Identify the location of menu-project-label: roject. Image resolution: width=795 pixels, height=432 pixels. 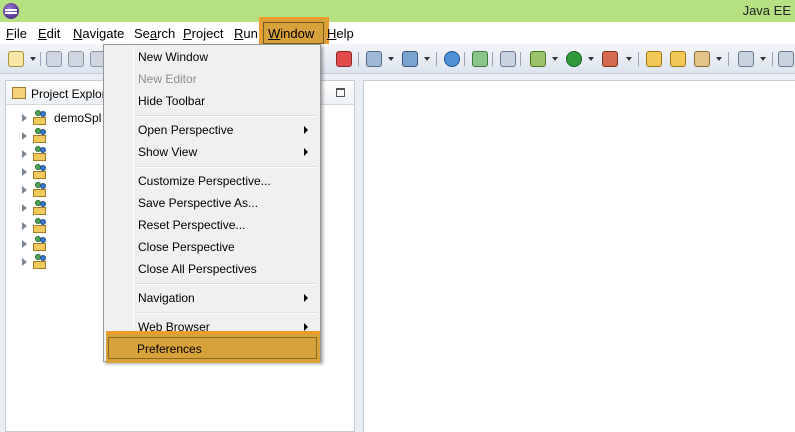
(207, 33).